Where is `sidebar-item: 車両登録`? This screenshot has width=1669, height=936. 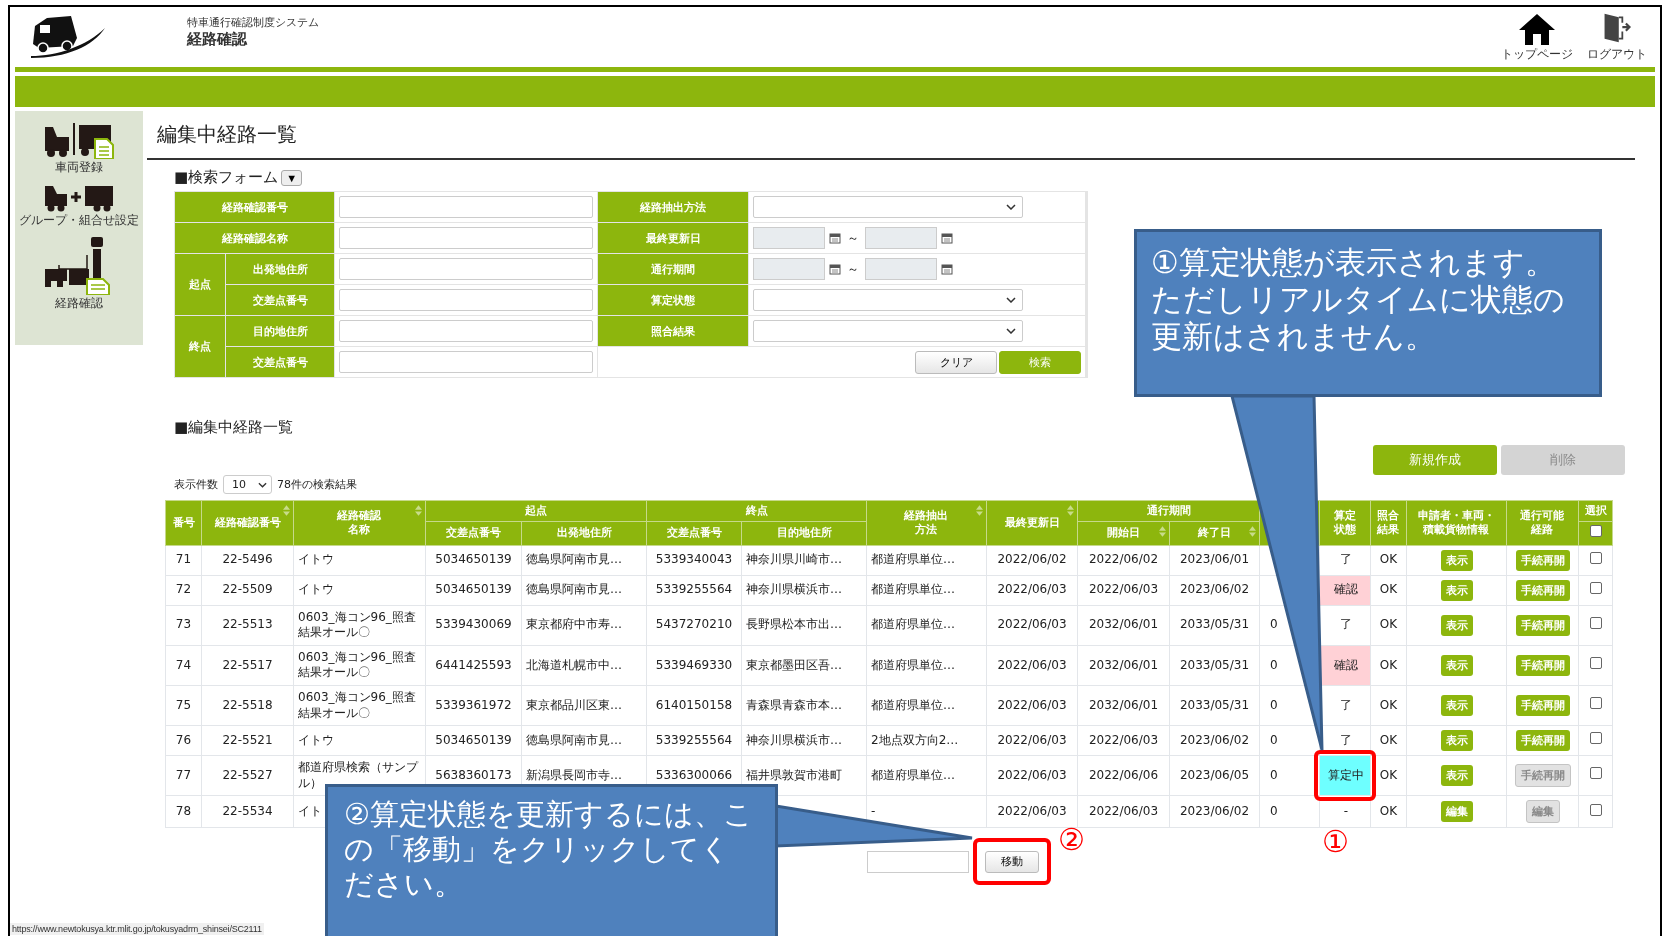
sidebar-item: 車両登録 is located at coordinates (79, 167).